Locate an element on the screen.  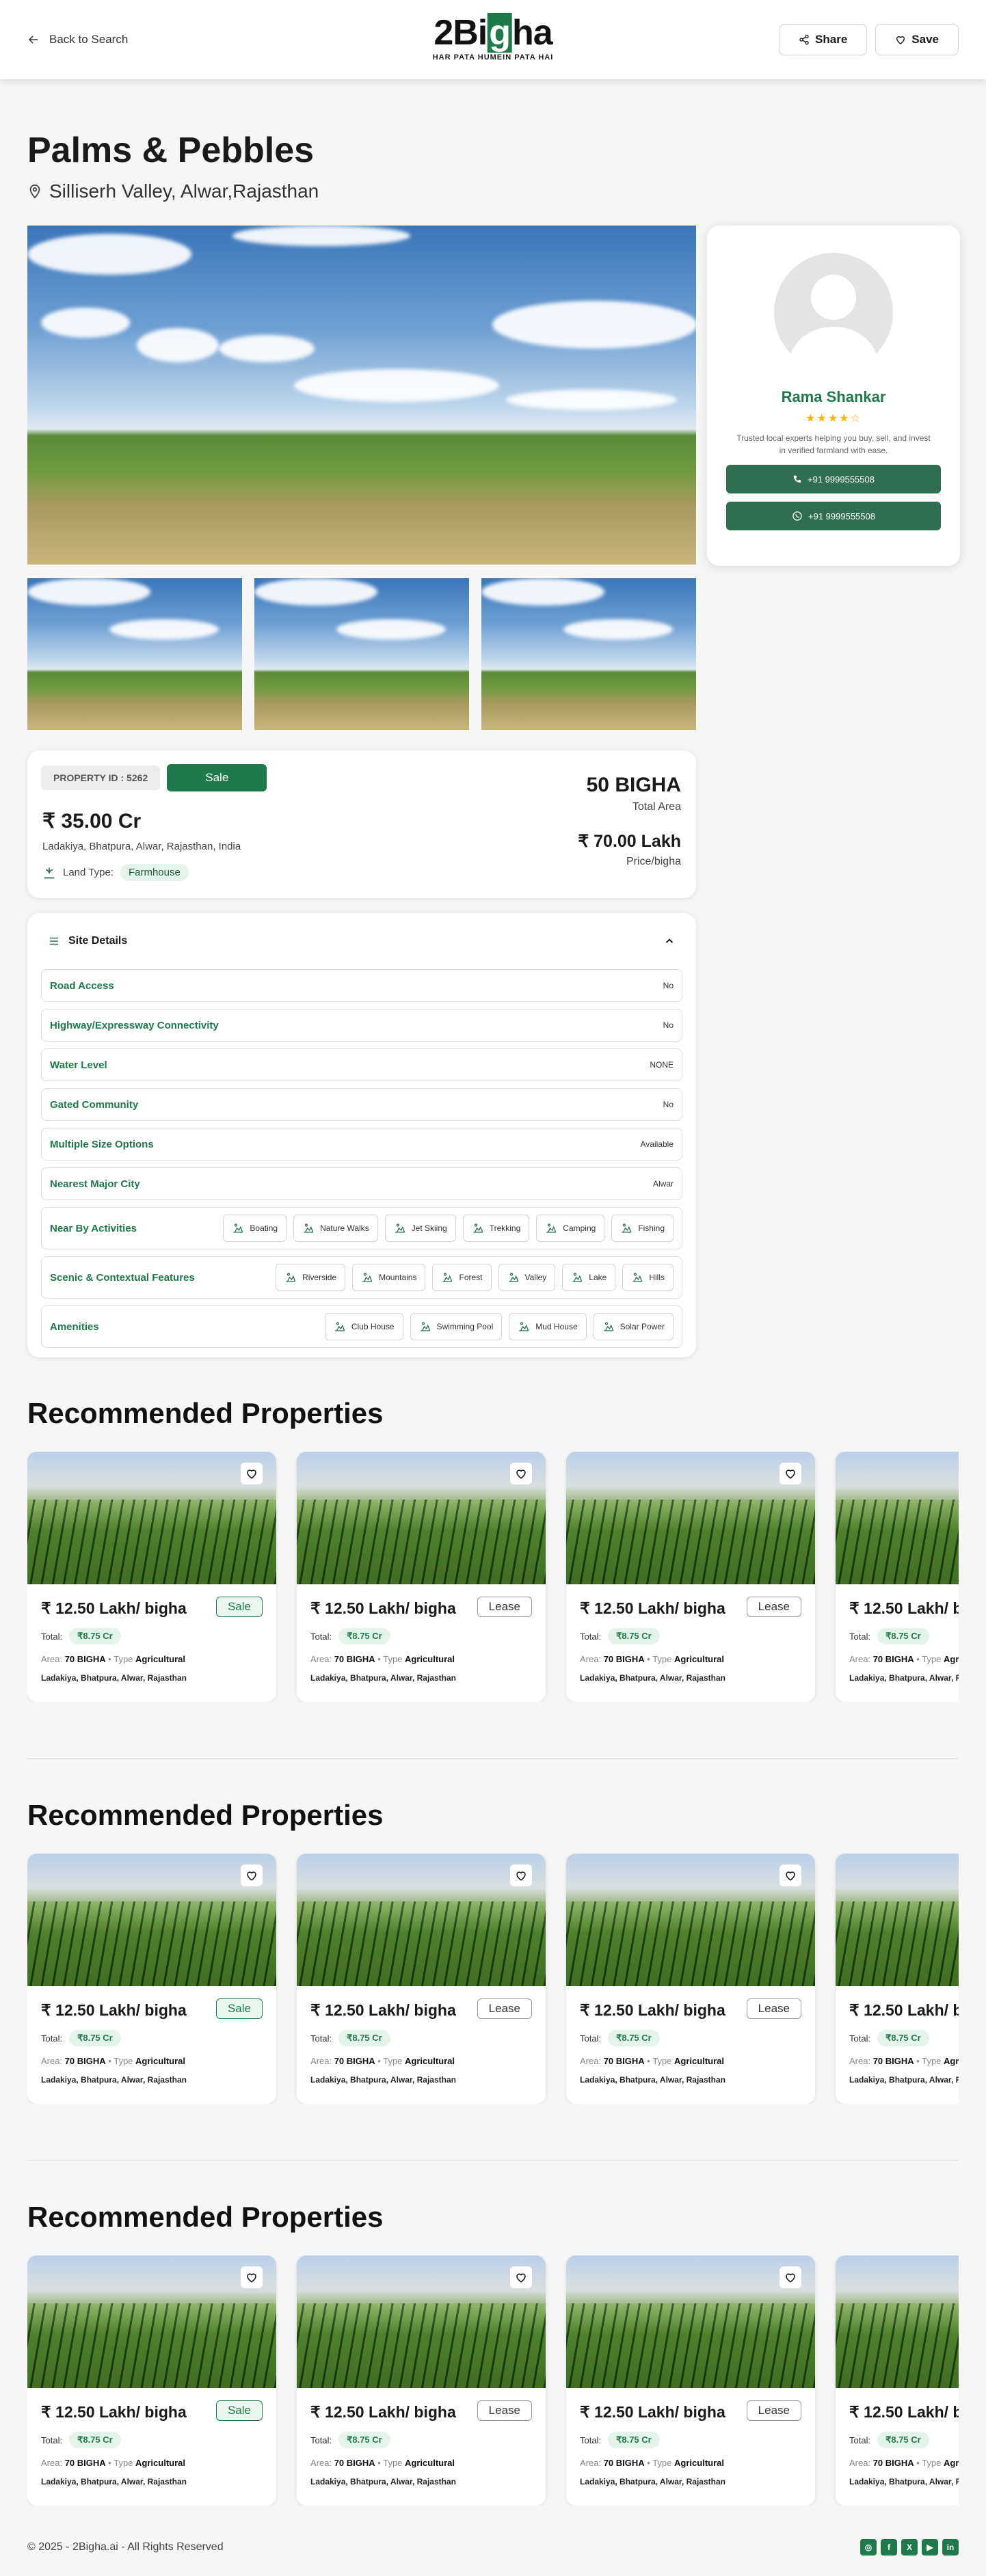
chip-label: Mud House is located at coordinates (556, 1326).